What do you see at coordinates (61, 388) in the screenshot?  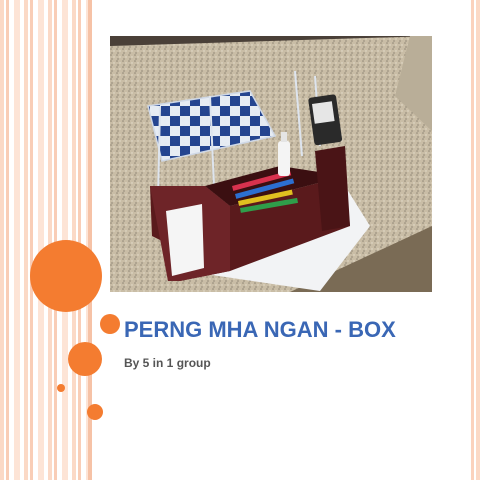 I see `decorative-circle-tiny` at bounding box center [61, 388].